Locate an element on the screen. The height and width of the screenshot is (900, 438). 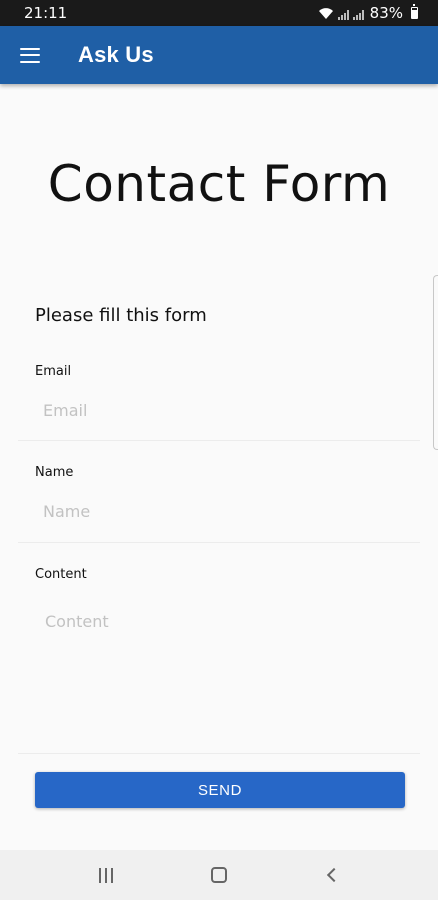
menu-button is located at coordinates (30, 55).